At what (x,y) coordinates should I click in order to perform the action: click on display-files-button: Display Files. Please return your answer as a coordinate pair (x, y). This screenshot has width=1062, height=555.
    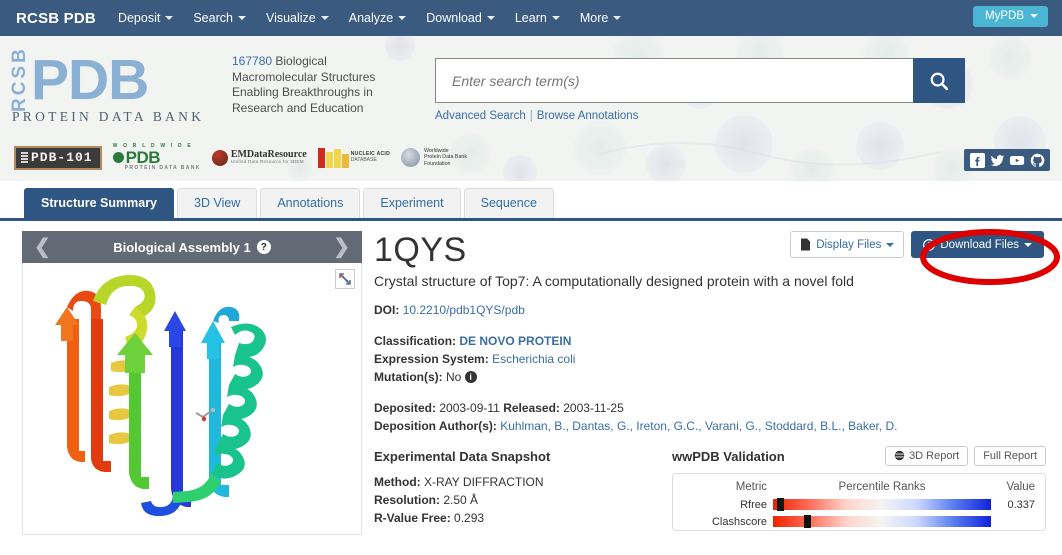
    Looking at the image, I should click on (847, 244).